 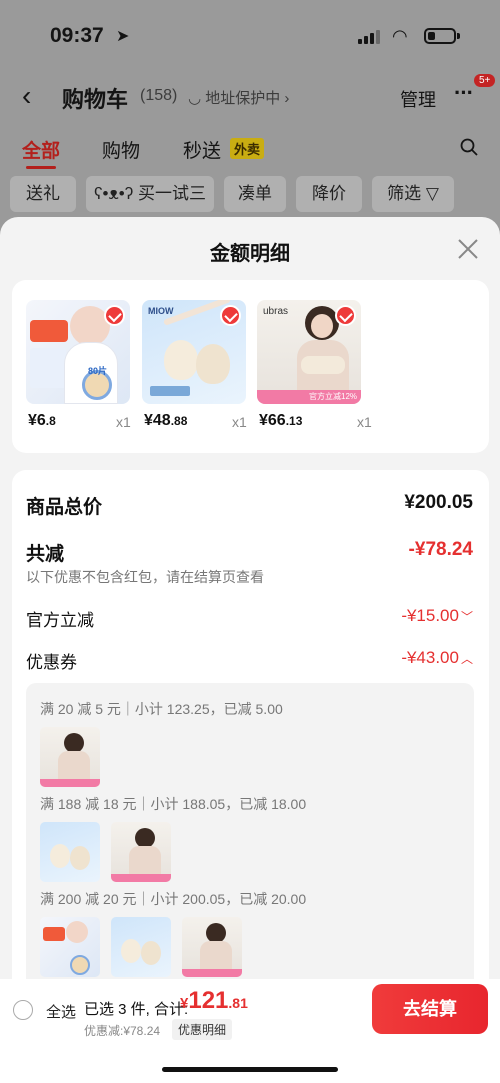 What do you see at coordinates (95, 99) in the screenshot?
I see `page-title: 购物车` at bounding box center [95, 99].